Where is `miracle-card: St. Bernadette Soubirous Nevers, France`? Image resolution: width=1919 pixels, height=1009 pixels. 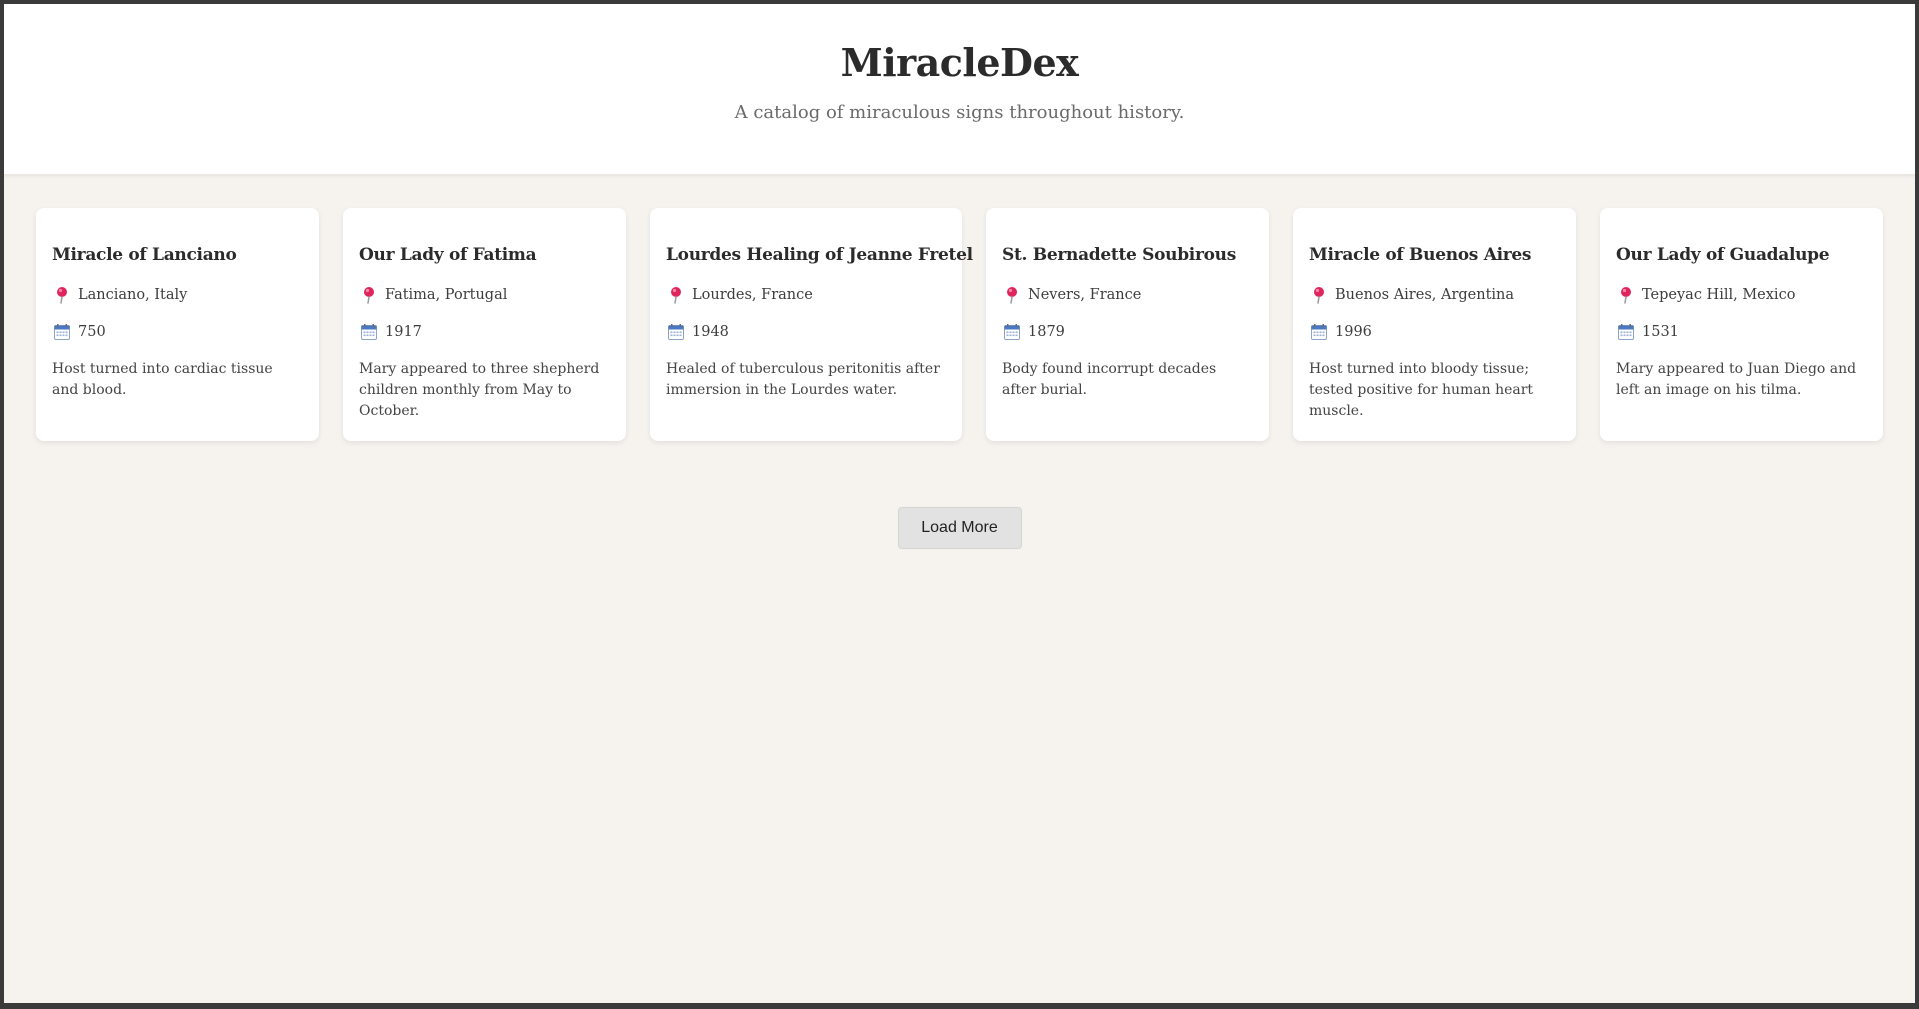
miracle-card: St. Bernadette Soubirous Nevers, France is located at coordinates (1127, 324).